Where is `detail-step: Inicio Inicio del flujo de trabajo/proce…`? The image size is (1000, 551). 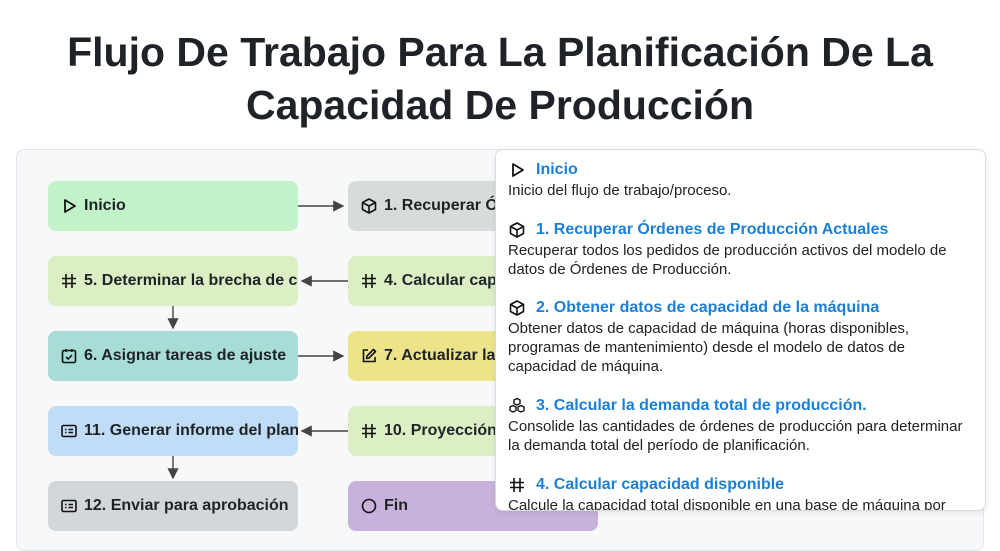
detail-step: Inicio Inicio del flujo de trabajo/proce… is located at coordinates (738, 180).